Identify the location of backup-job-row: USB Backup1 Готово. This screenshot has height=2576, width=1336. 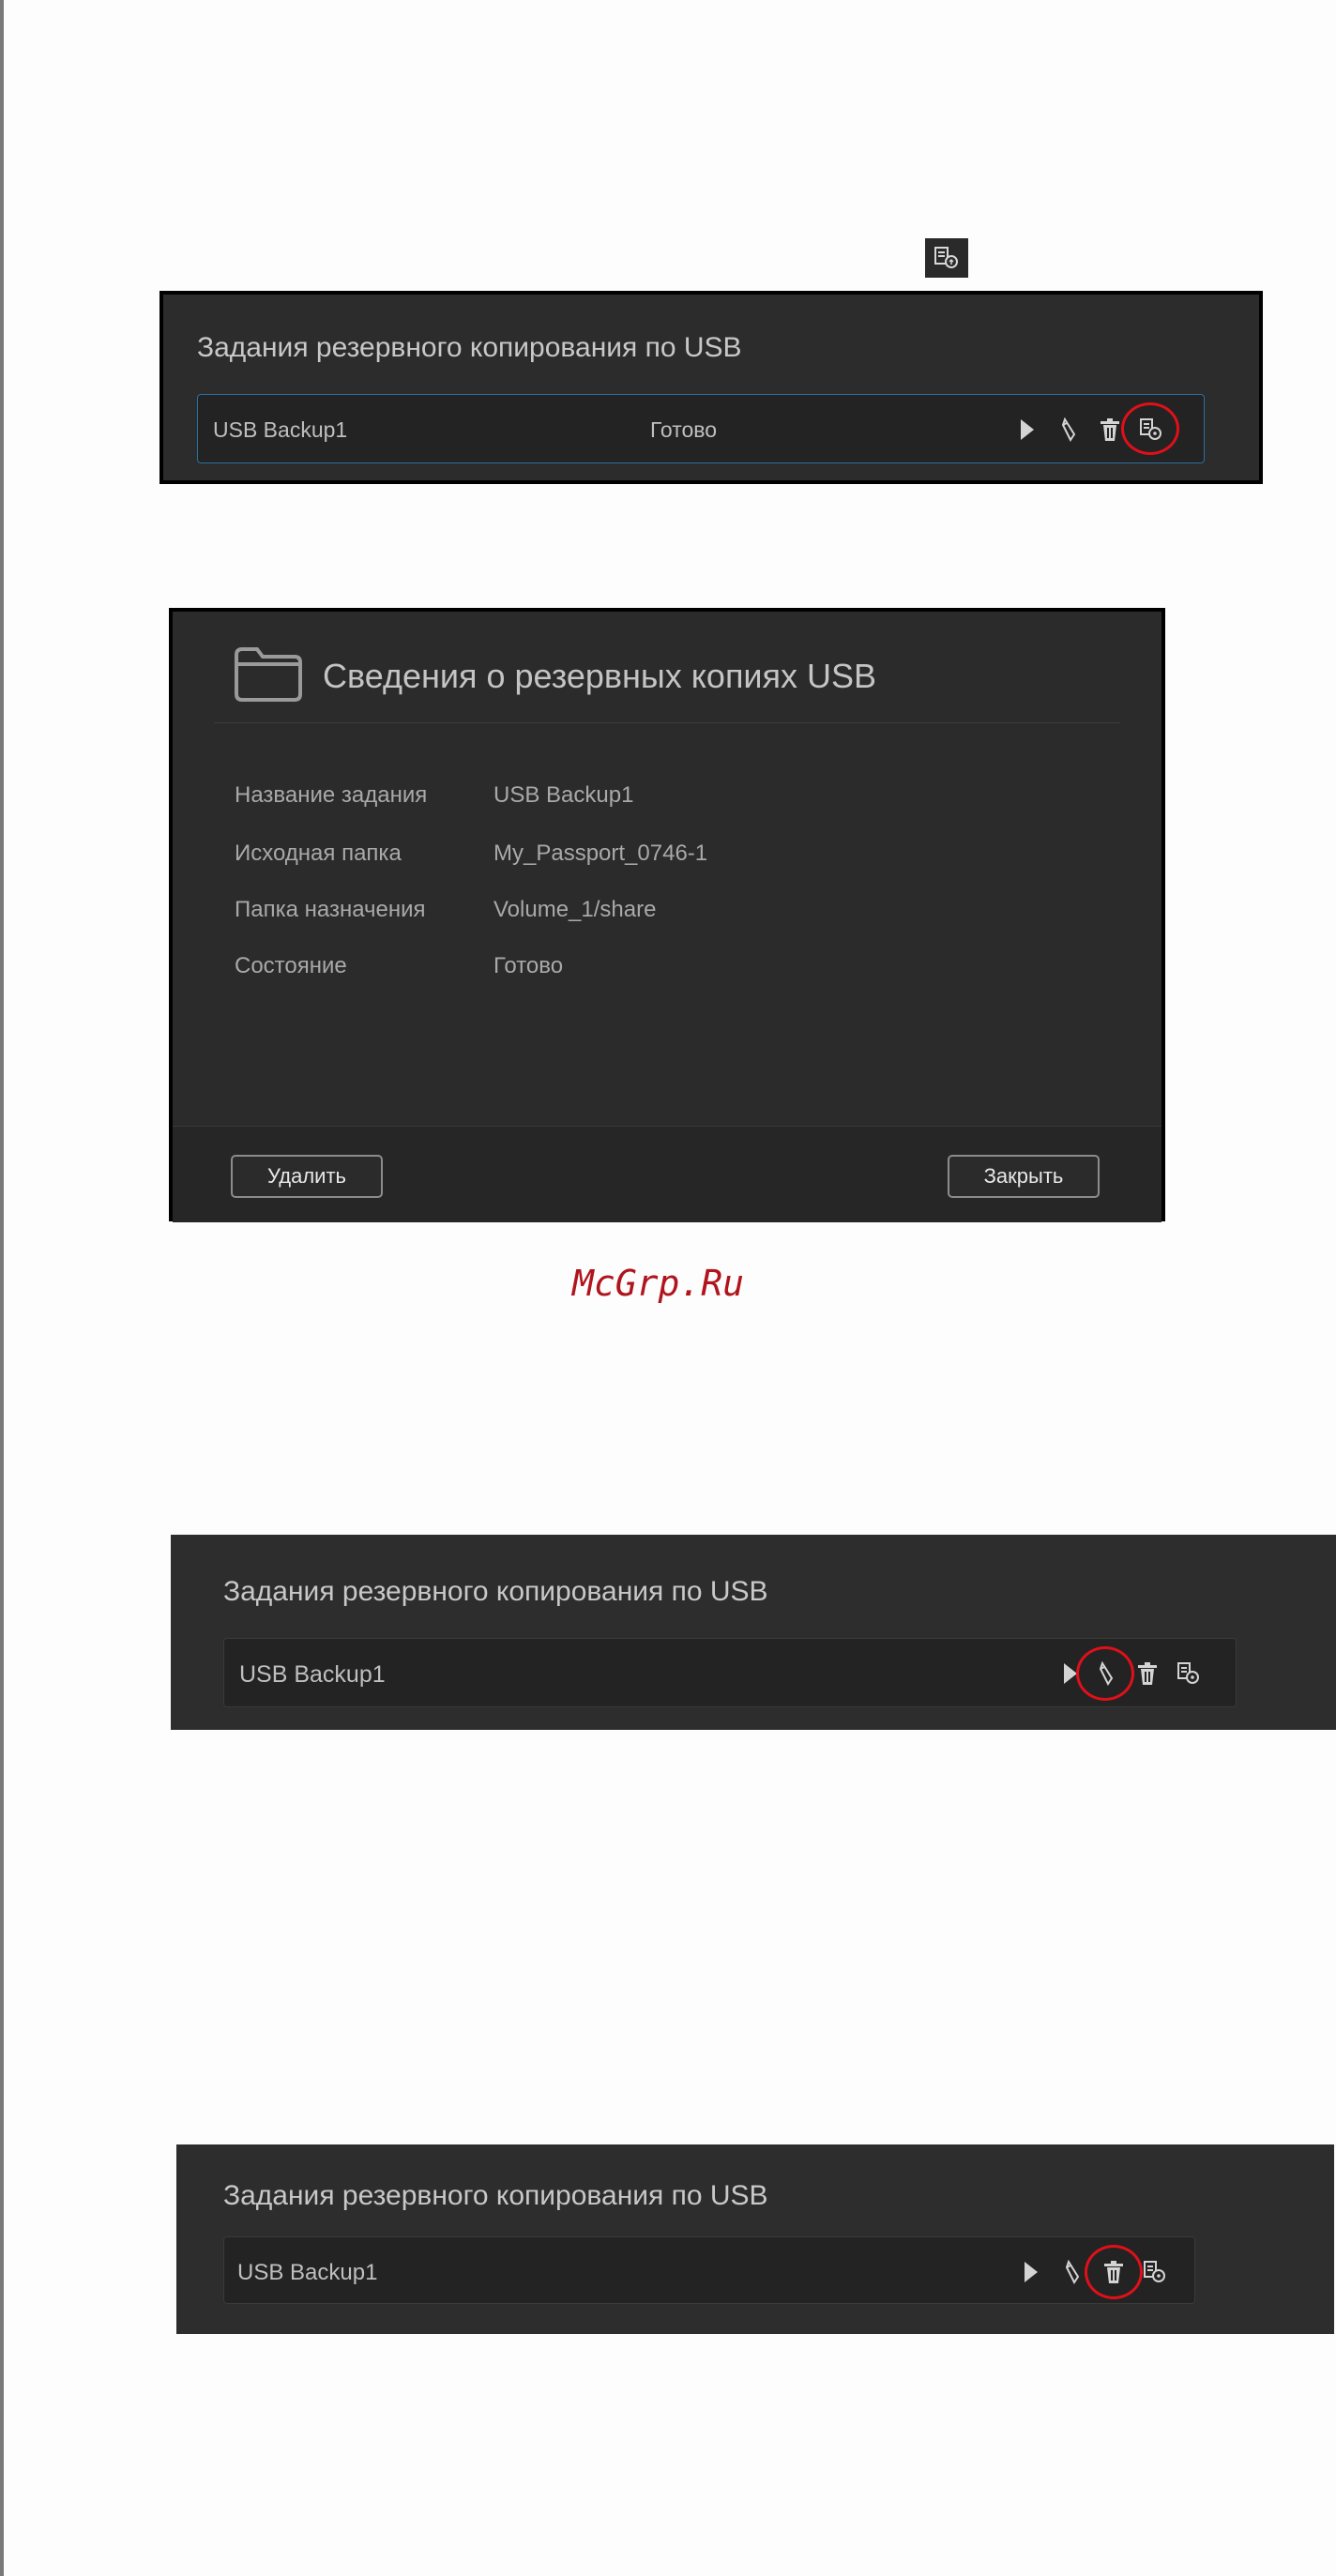
(701, 428).